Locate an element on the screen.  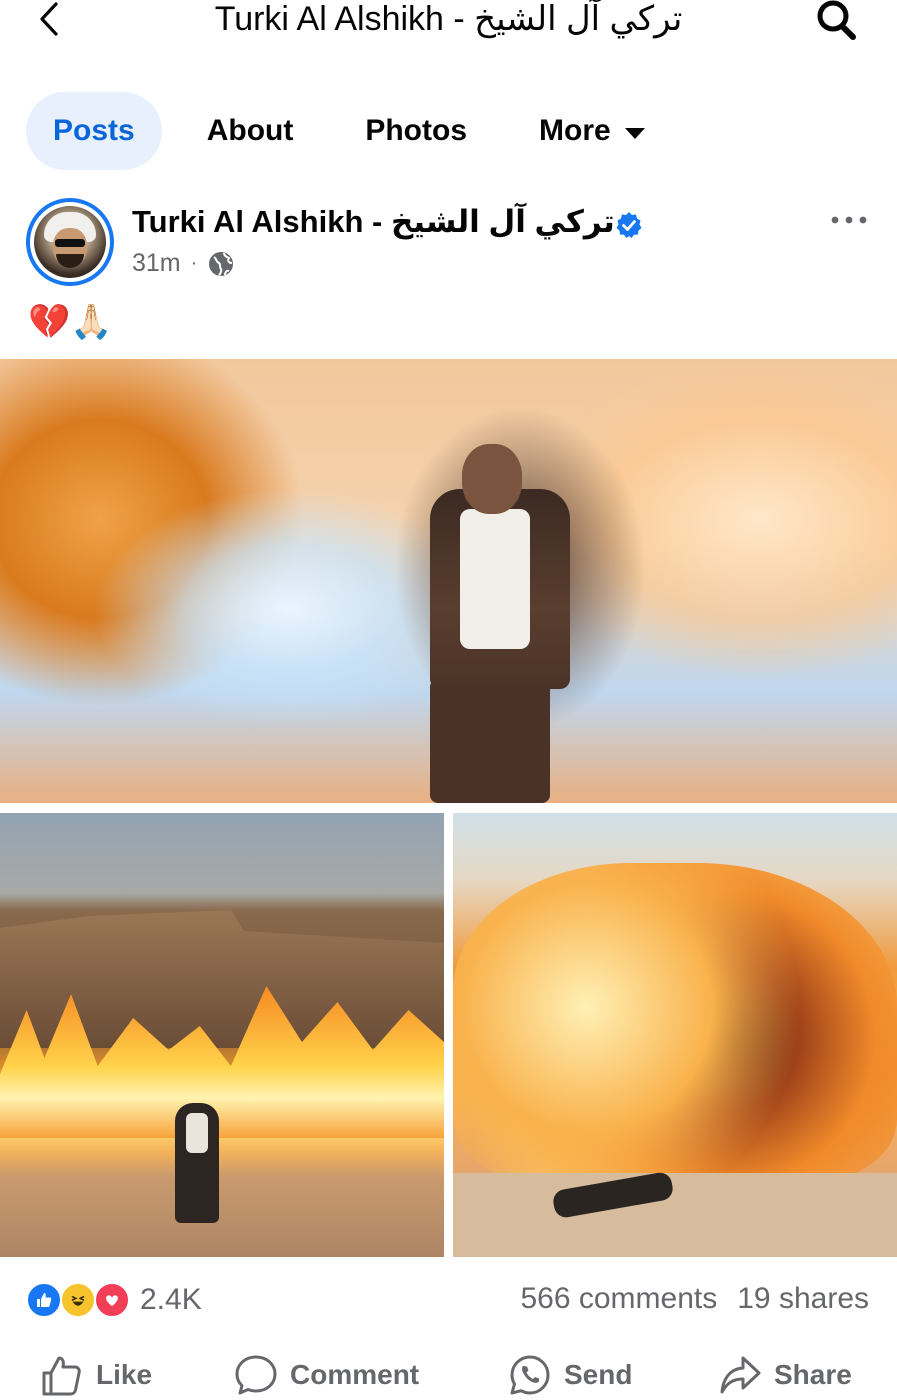
comment-button: Comment is located at coordinates (326, 1375).